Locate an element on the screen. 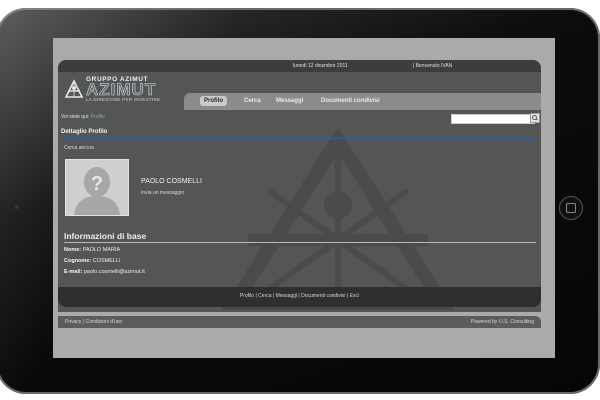 This screenshot has height=400, width=600. breadcrumb-row: Voi siete qui: Profilo is located at coordinates (299, 118).